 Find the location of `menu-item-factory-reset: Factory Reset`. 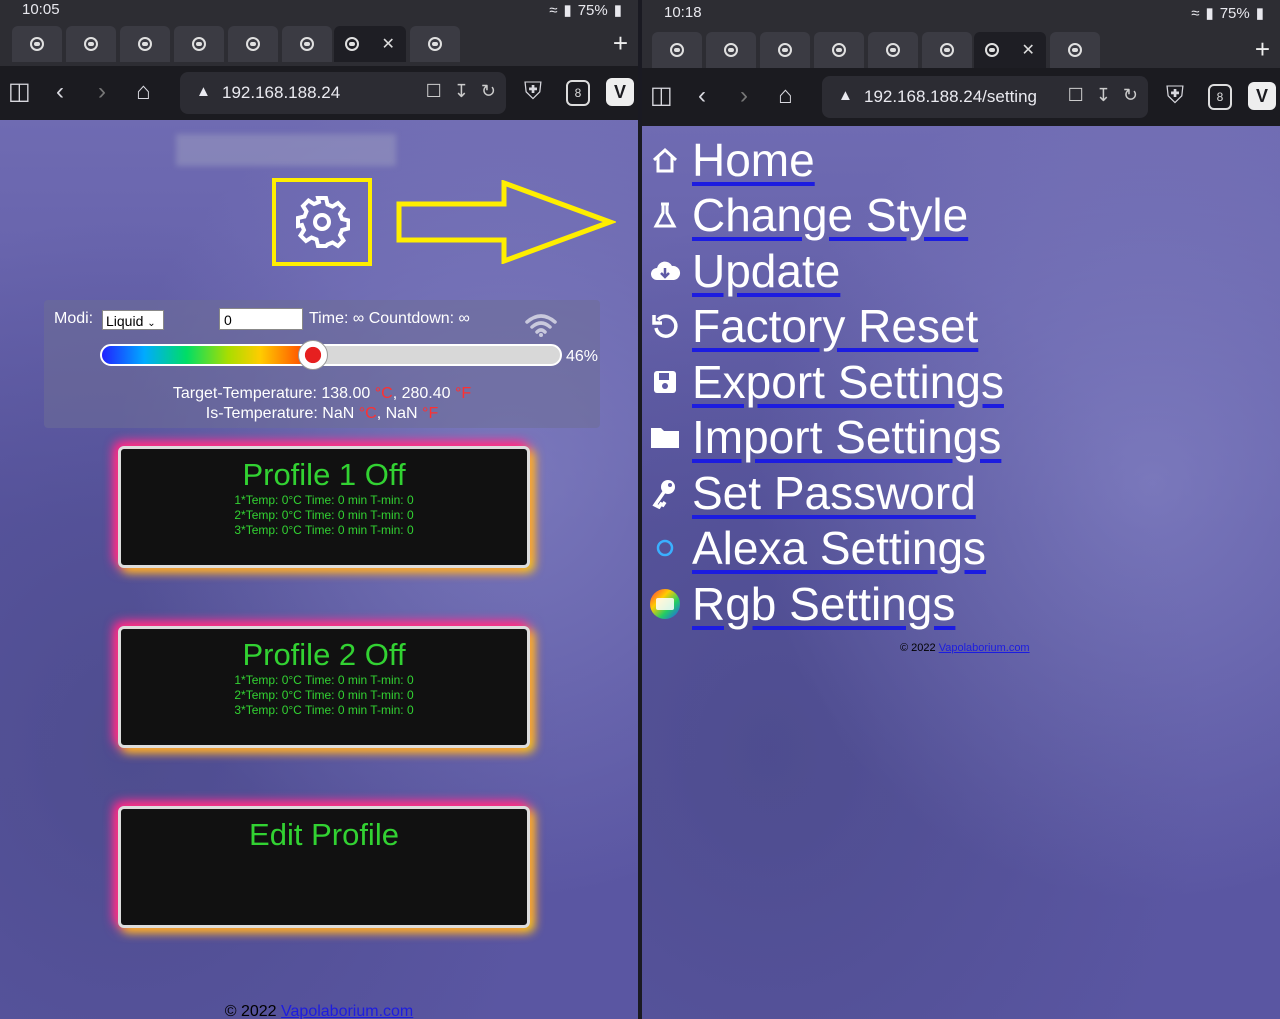

menu-item-factory-reset: Factory Reset is located at coordinates (825, 327).